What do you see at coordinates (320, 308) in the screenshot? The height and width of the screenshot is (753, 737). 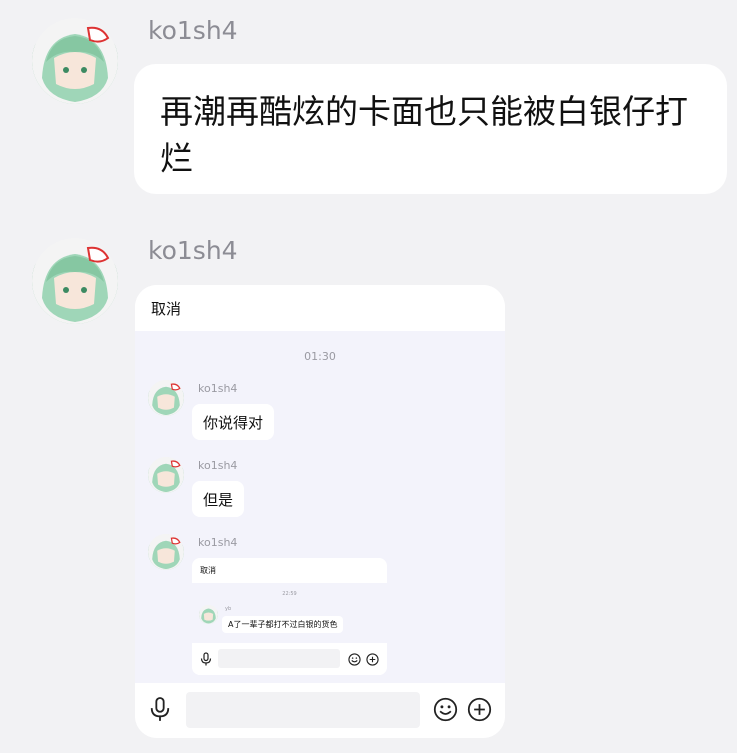 I see `screenshot-header: 取消` at bounding box center [320, 308].